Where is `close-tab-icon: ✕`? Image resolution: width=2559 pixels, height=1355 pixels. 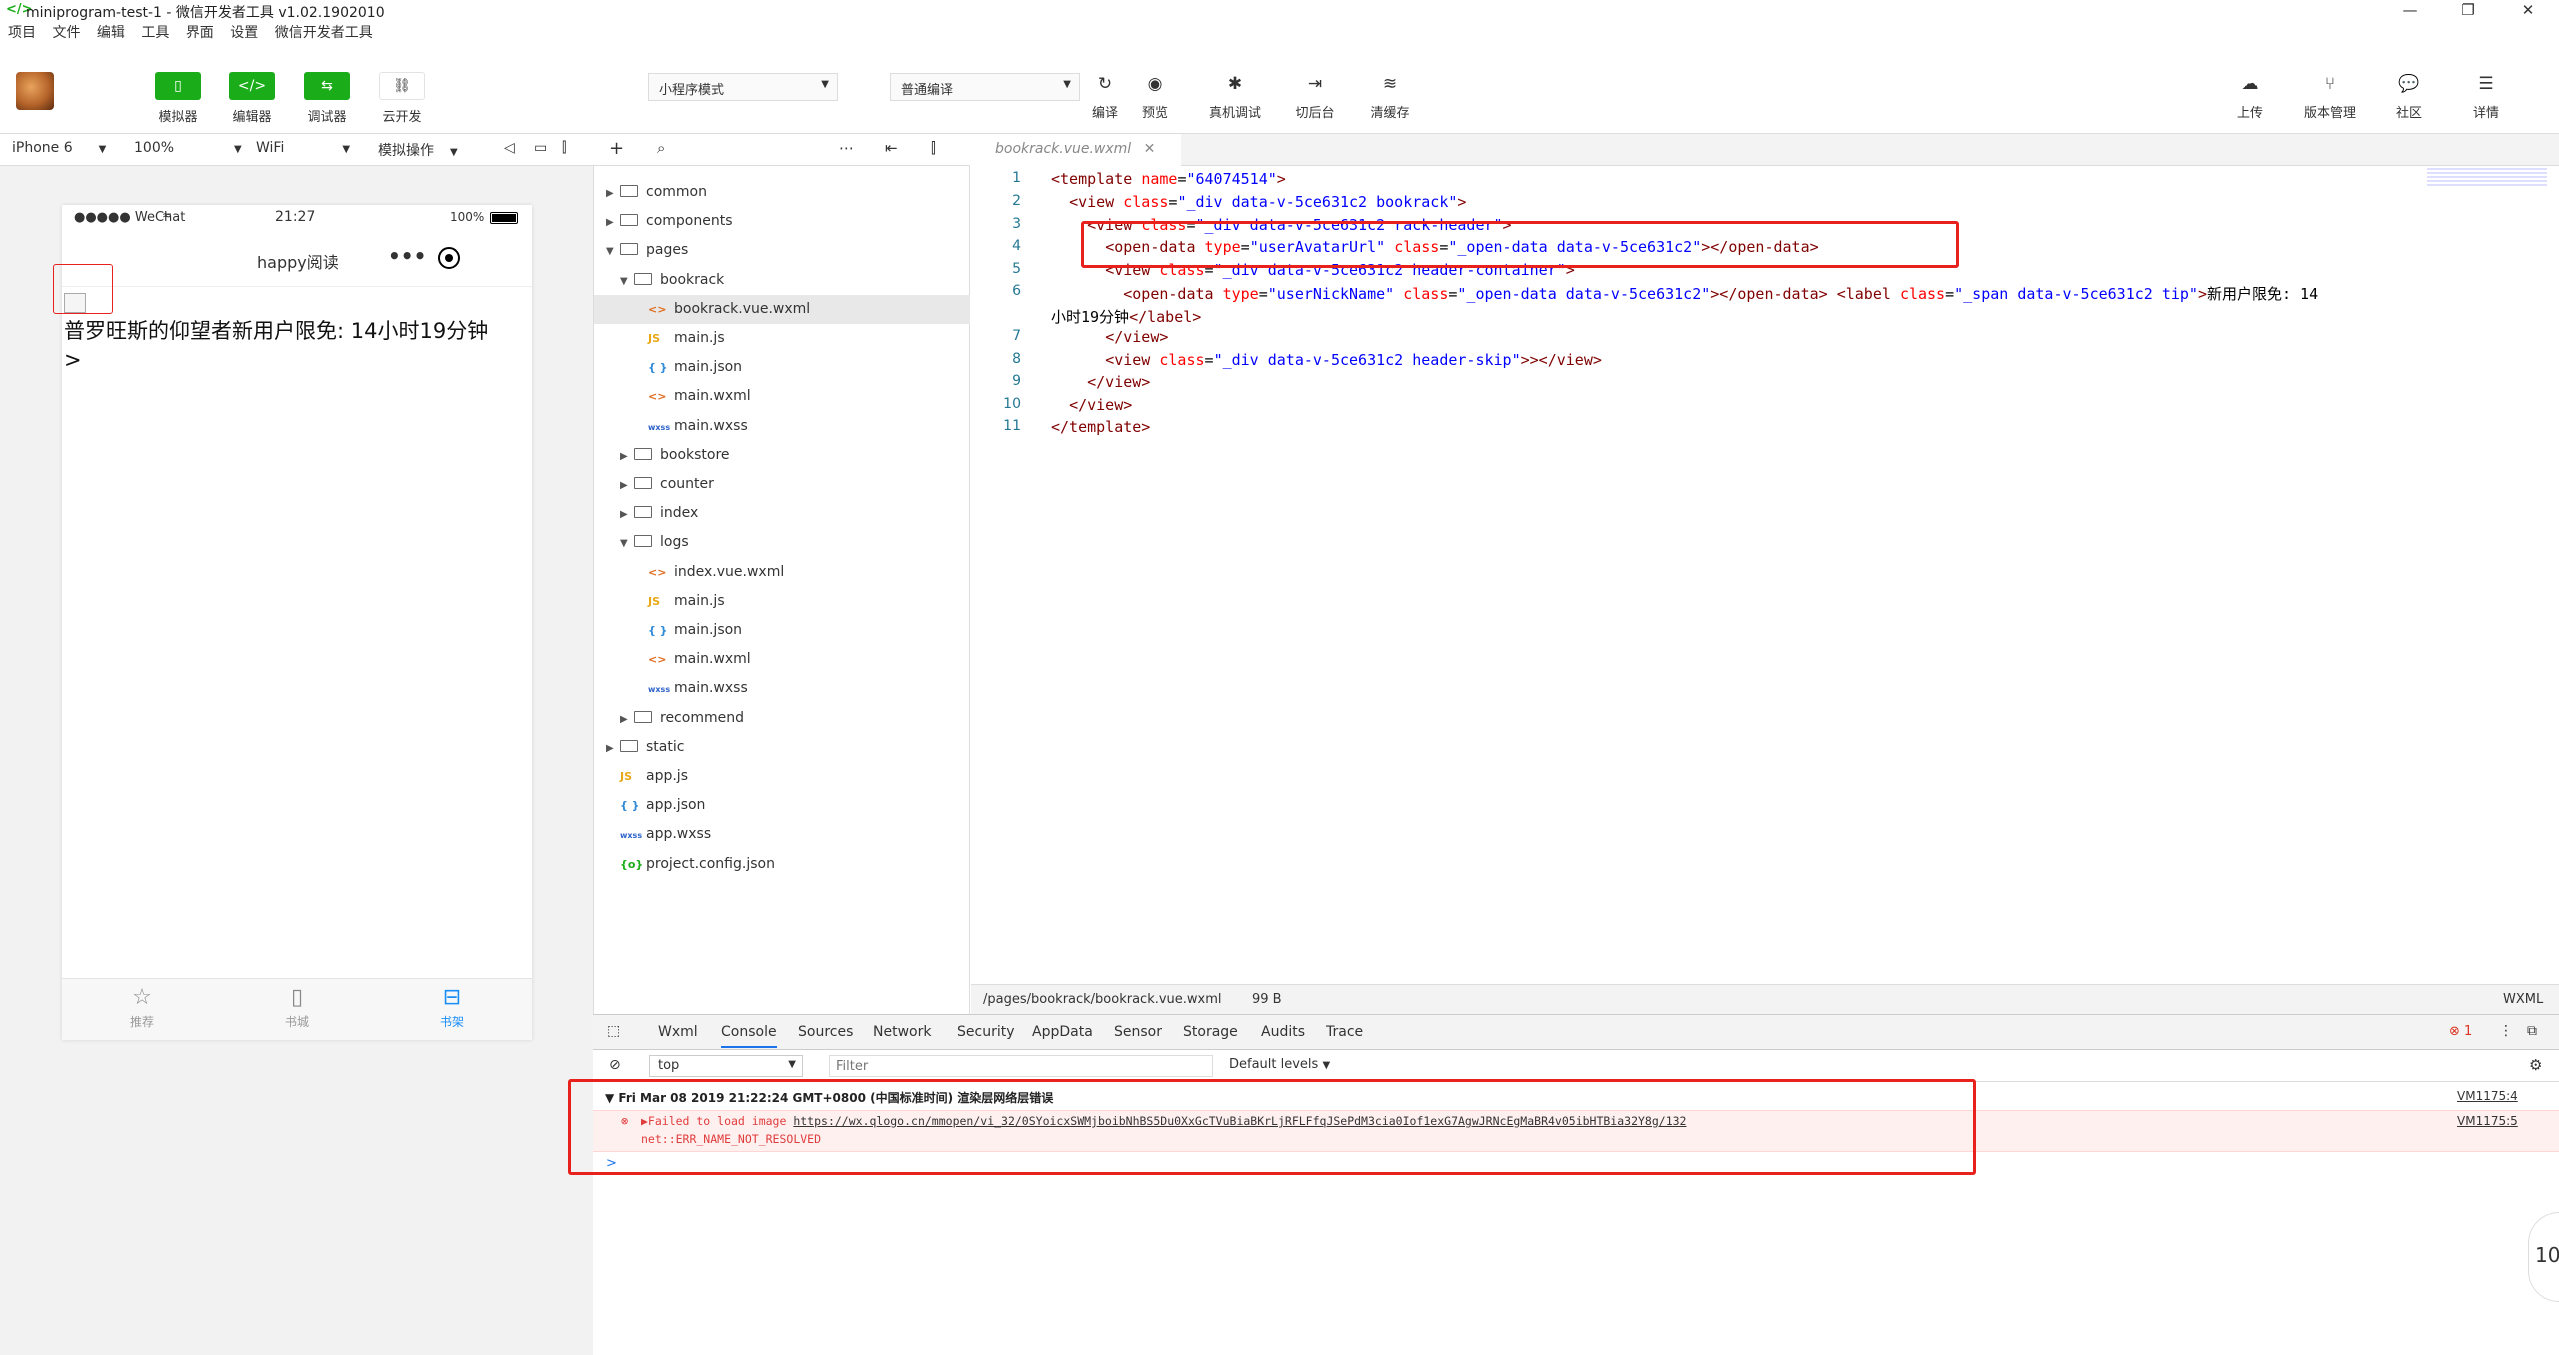
close-tab-icon: ✕ is located at coordinates (1150, 149).